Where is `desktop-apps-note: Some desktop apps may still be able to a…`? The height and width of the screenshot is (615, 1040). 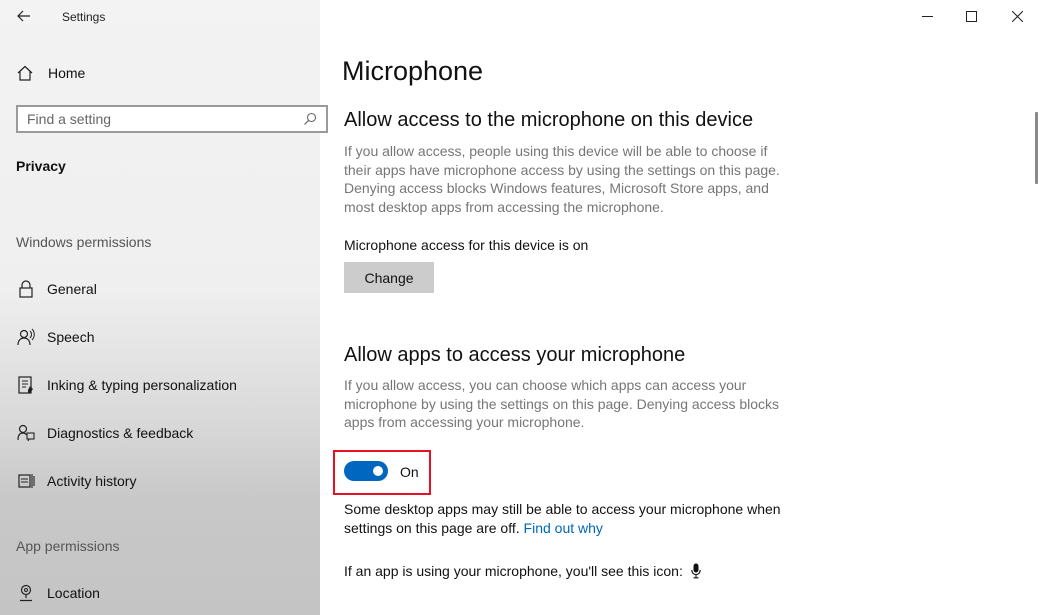 desktop-apps-note: Some desktop apps may still be able to a… is located at coordinates (569, 518).